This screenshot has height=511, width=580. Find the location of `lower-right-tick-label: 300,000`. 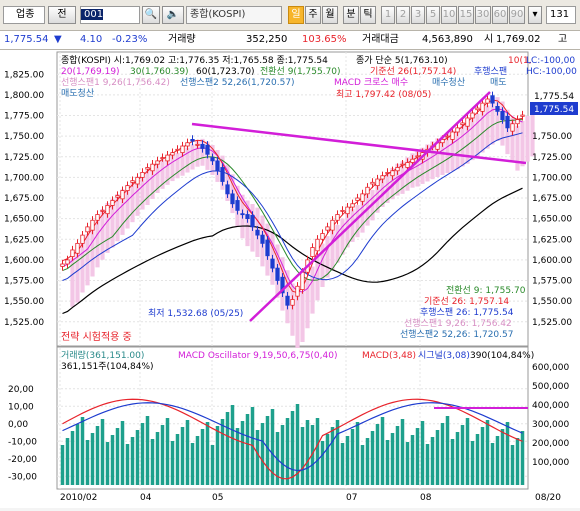

lower-right-tick-label: 300,000 is located at coordinates (550, 425).